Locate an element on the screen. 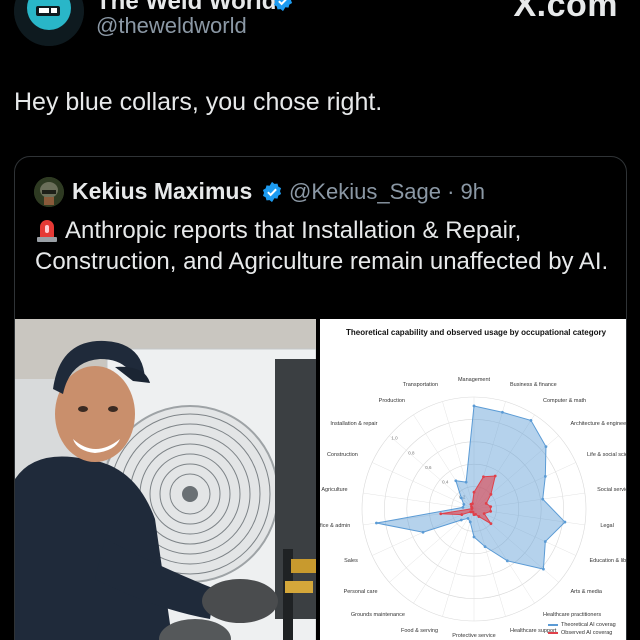 The height and width of the screenshot is (640, 640). category-label: Management is located at coordinates (474, 380).